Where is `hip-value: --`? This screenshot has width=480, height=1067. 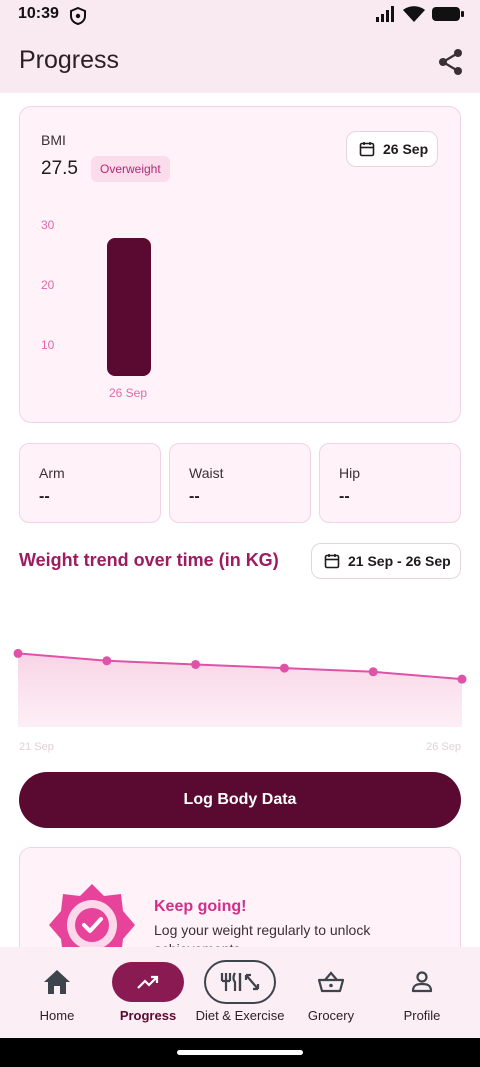 hip-value: -- is located at coordinates (344, 496).